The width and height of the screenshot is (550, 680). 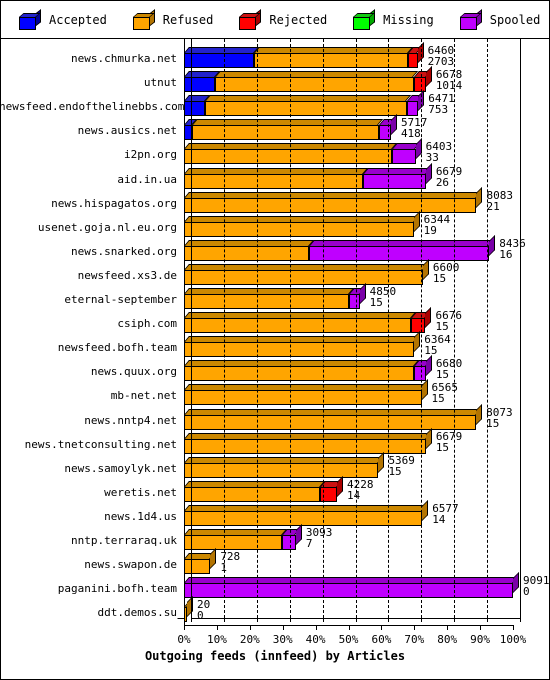 What do you see at coordinates (432, 158) in the screenshot?
I see `bar-value-secondary: 33` at bounding box center [432, 158].